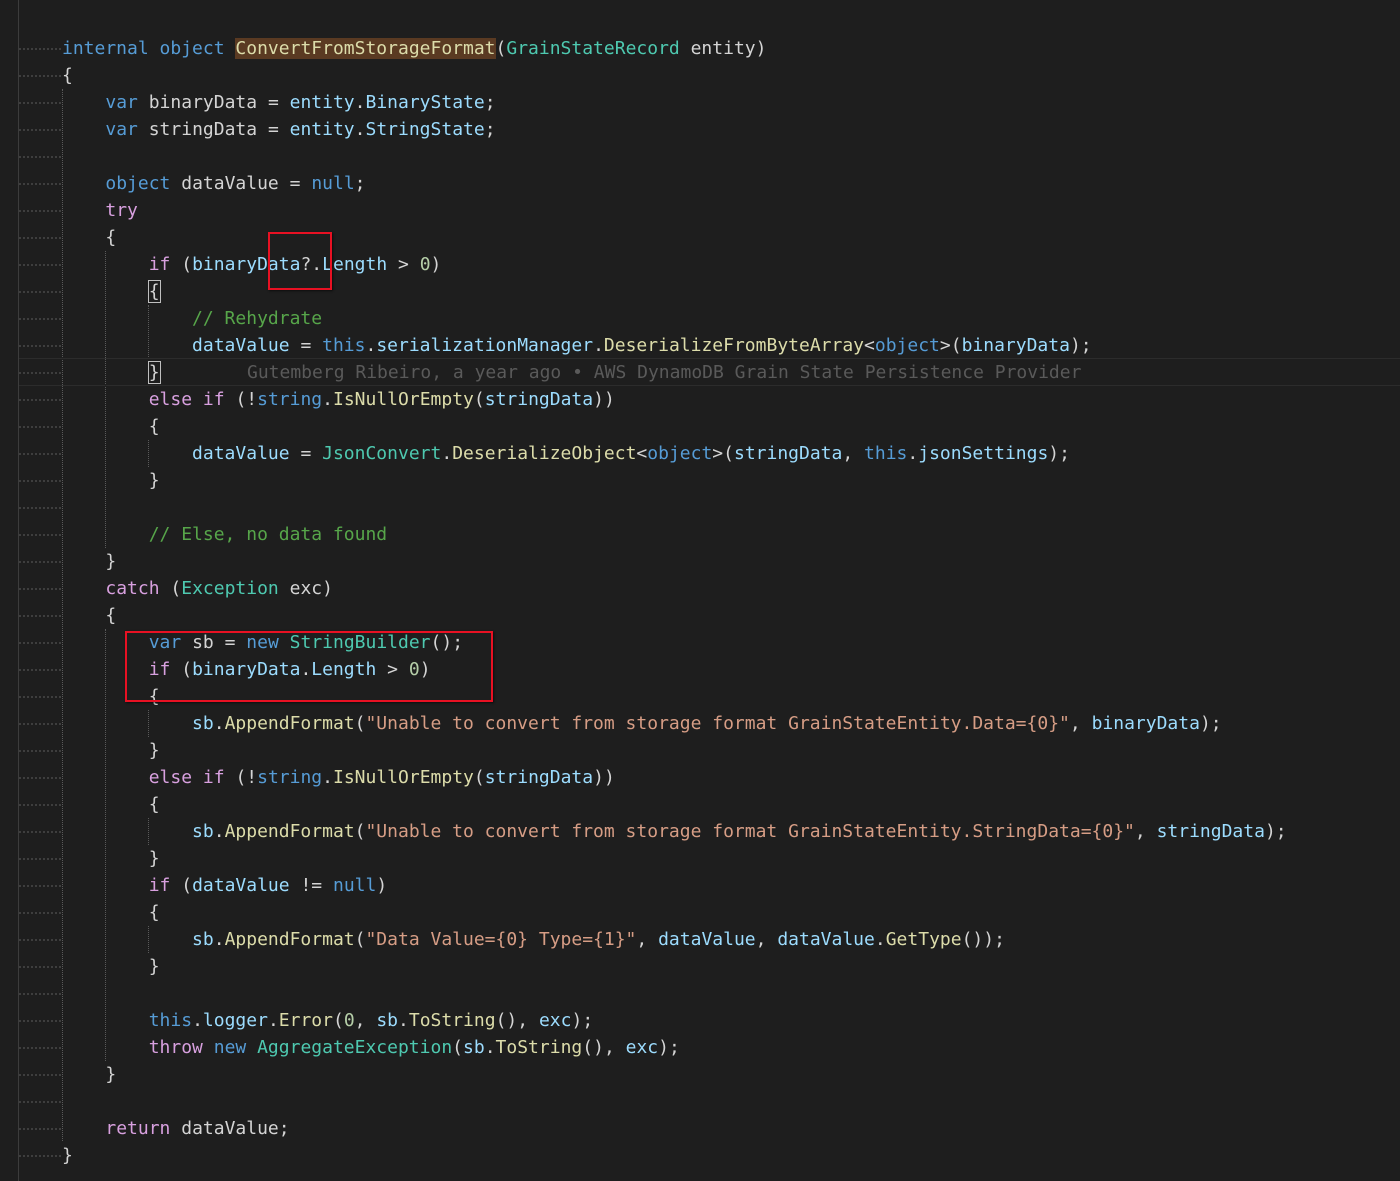 This screenshot has width=1400, height=1181. Describe the element at coordinates (734, 345) in the screenshot. I see `method-token: DeserializeFromByteArray` at that location.